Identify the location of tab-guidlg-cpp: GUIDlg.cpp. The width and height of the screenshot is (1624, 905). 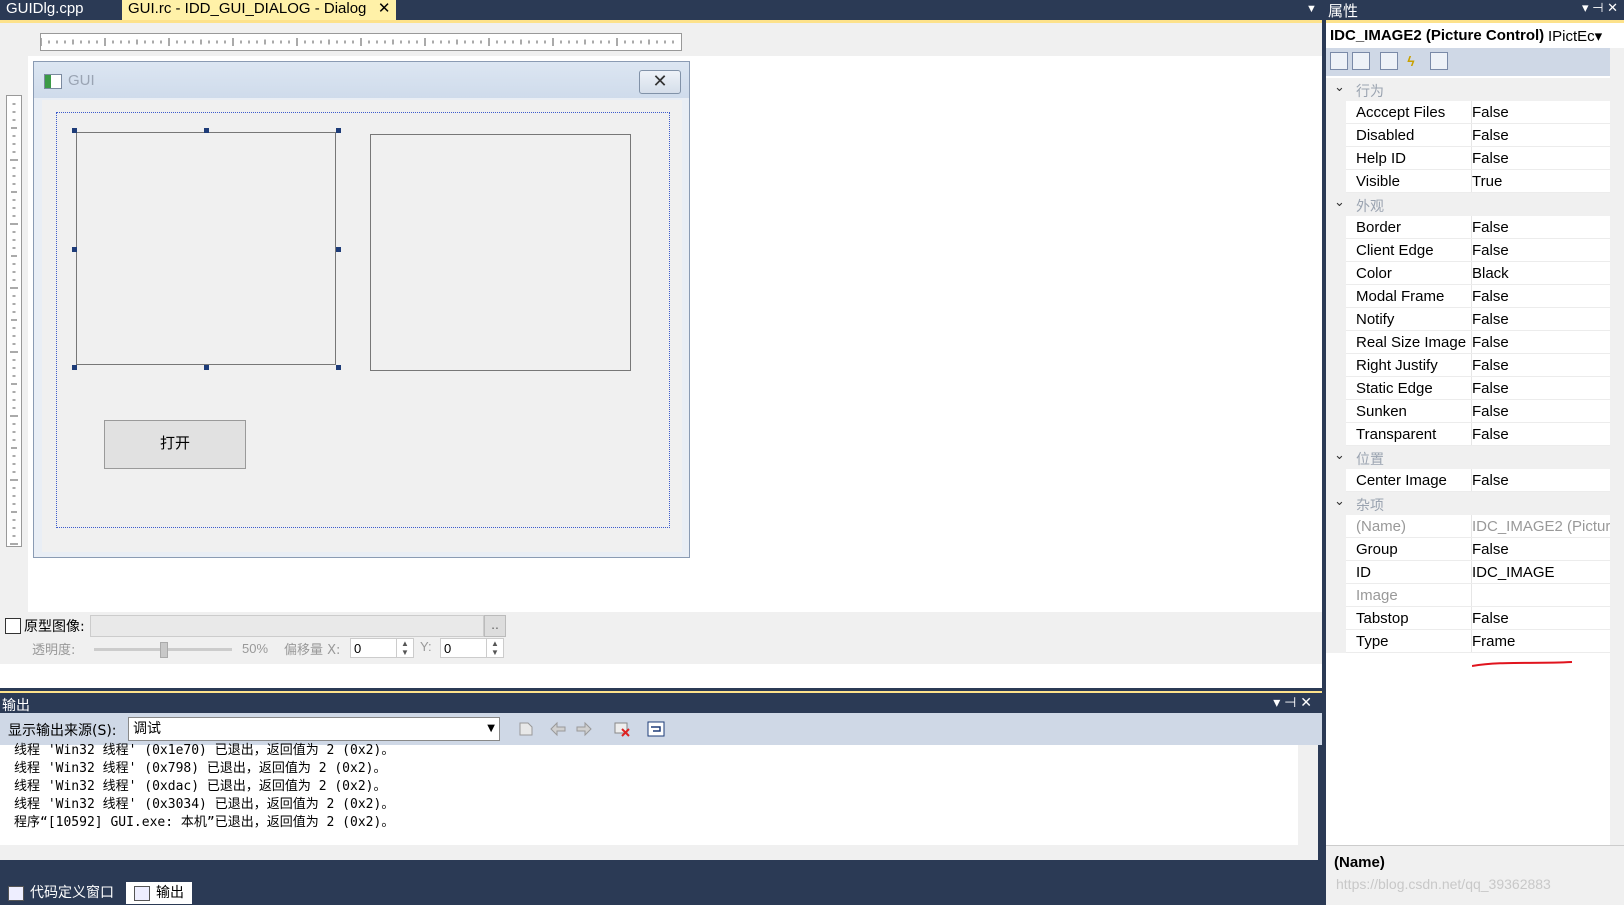
(45, 10).